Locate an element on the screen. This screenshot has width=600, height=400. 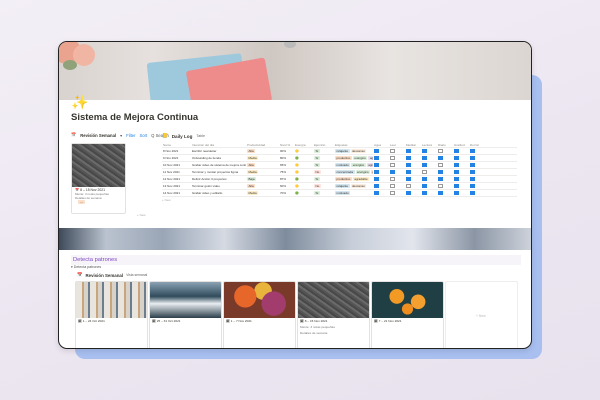
view-selector: Revisión Semanal is located at coordinates (98, 135).